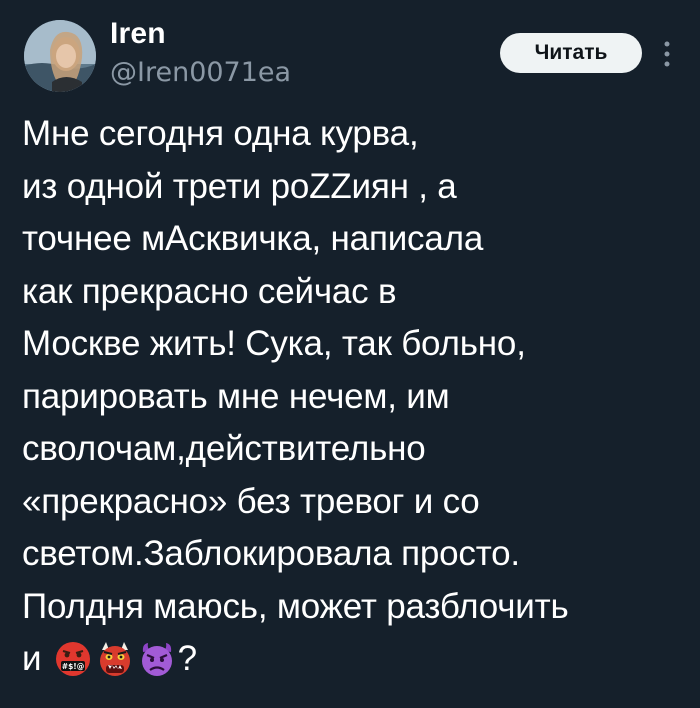 Image resolution: width=700 pixels, height=708 pixels. I want to click on author-handle: @Iren0071ea, so click(200, 73).